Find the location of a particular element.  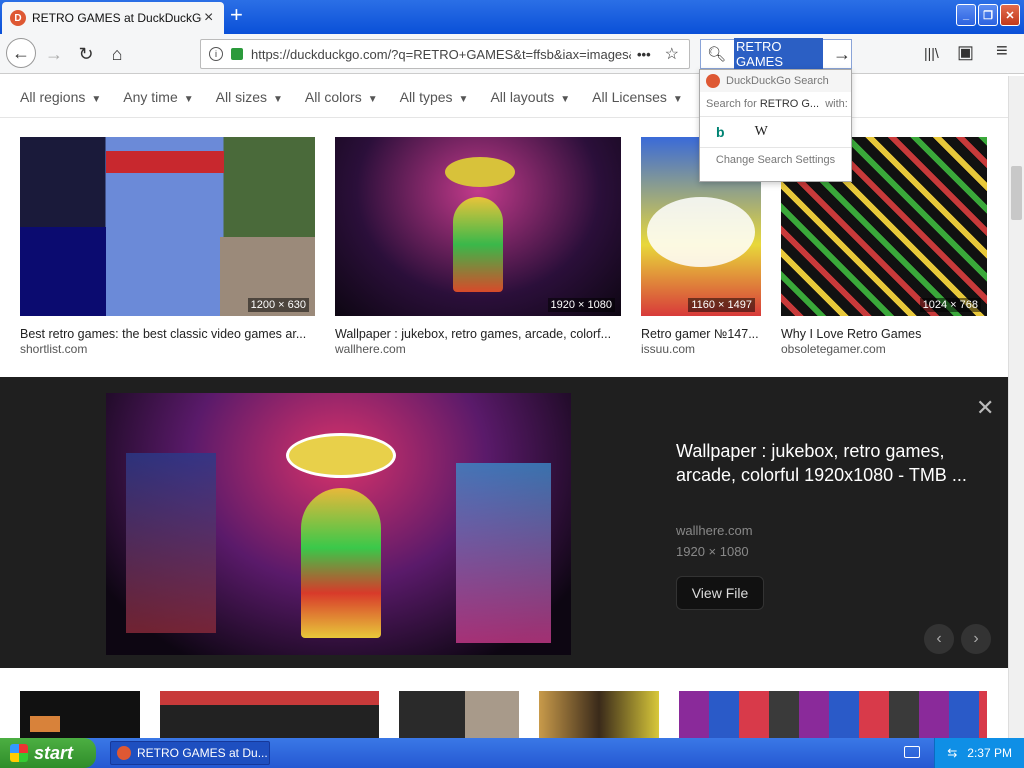

start-button: start is located at coordinates (48, 753).